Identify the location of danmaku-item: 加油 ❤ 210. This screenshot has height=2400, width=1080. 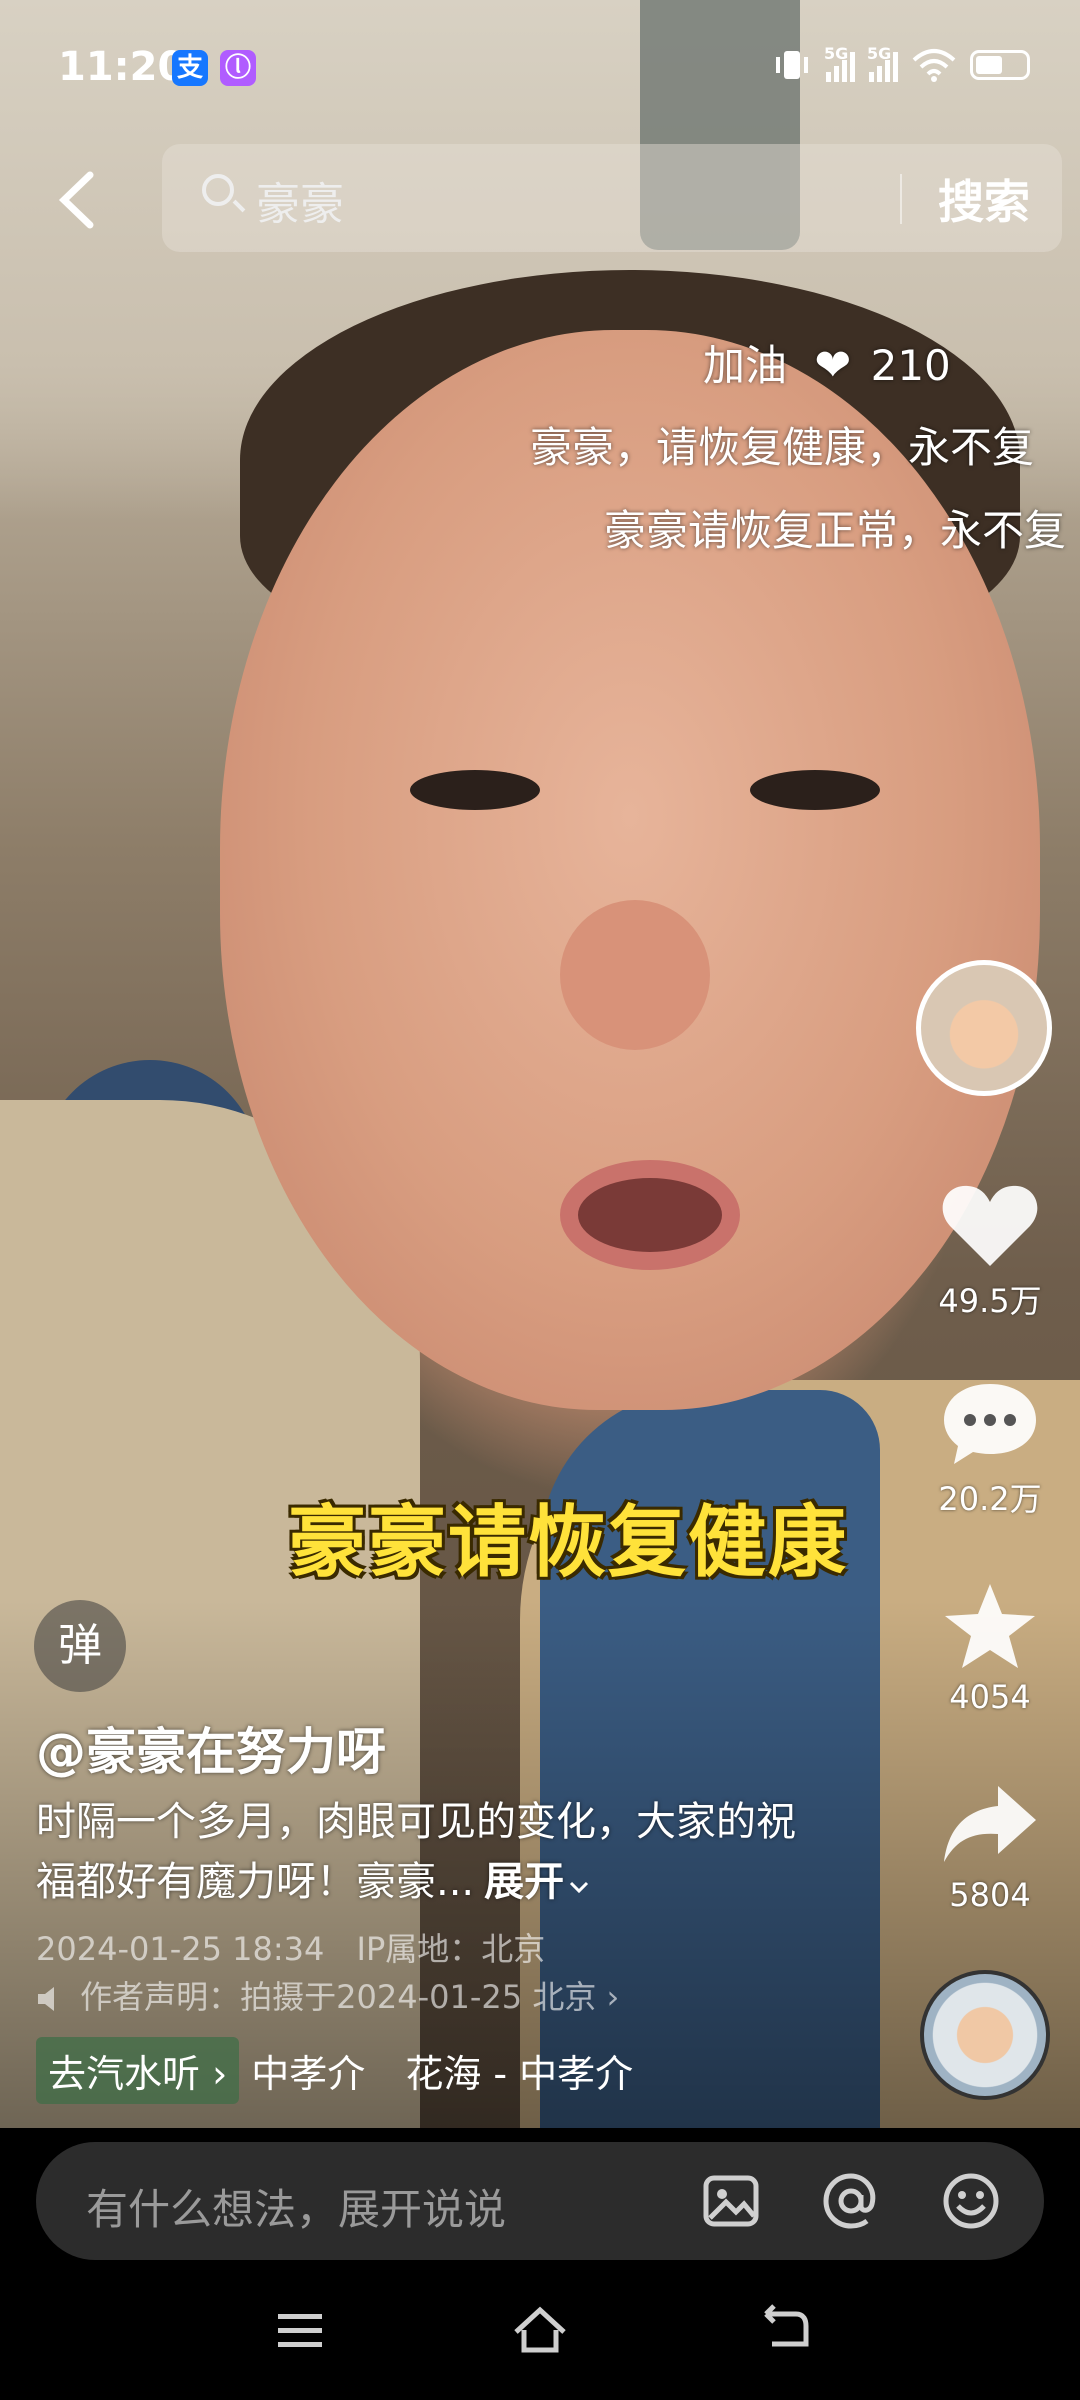
(827, 362).